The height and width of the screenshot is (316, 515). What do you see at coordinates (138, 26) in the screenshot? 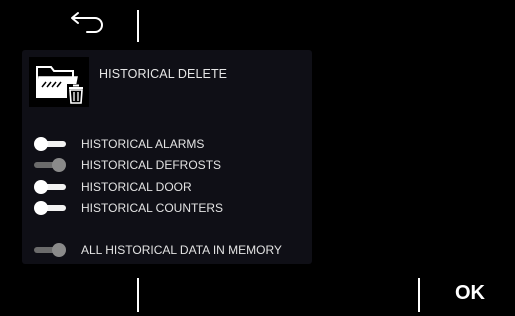
I see `top-divider` at bounding box center [138, 26].